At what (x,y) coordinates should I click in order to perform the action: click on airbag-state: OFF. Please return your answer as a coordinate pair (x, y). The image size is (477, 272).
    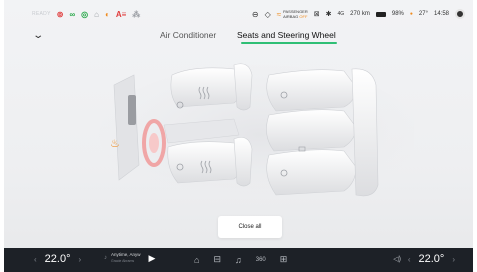
    Looking at the image, I should click on (303, 16).